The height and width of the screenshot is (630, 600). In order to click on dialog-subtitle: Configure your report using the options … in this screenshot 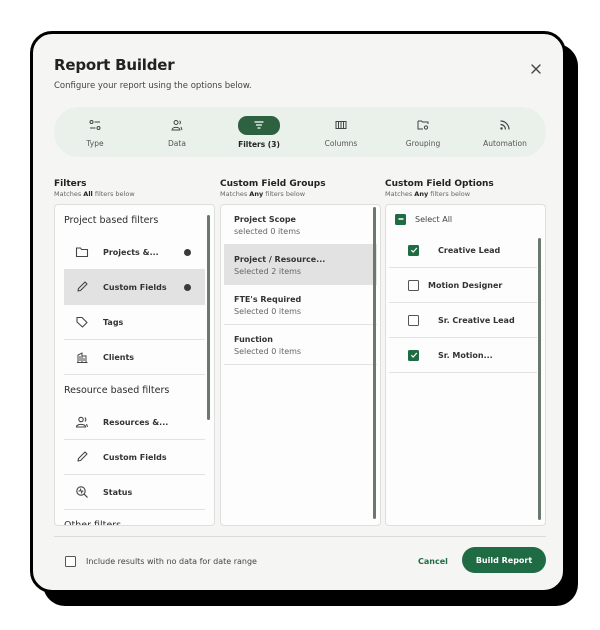, I will do `click(153, 86)`.